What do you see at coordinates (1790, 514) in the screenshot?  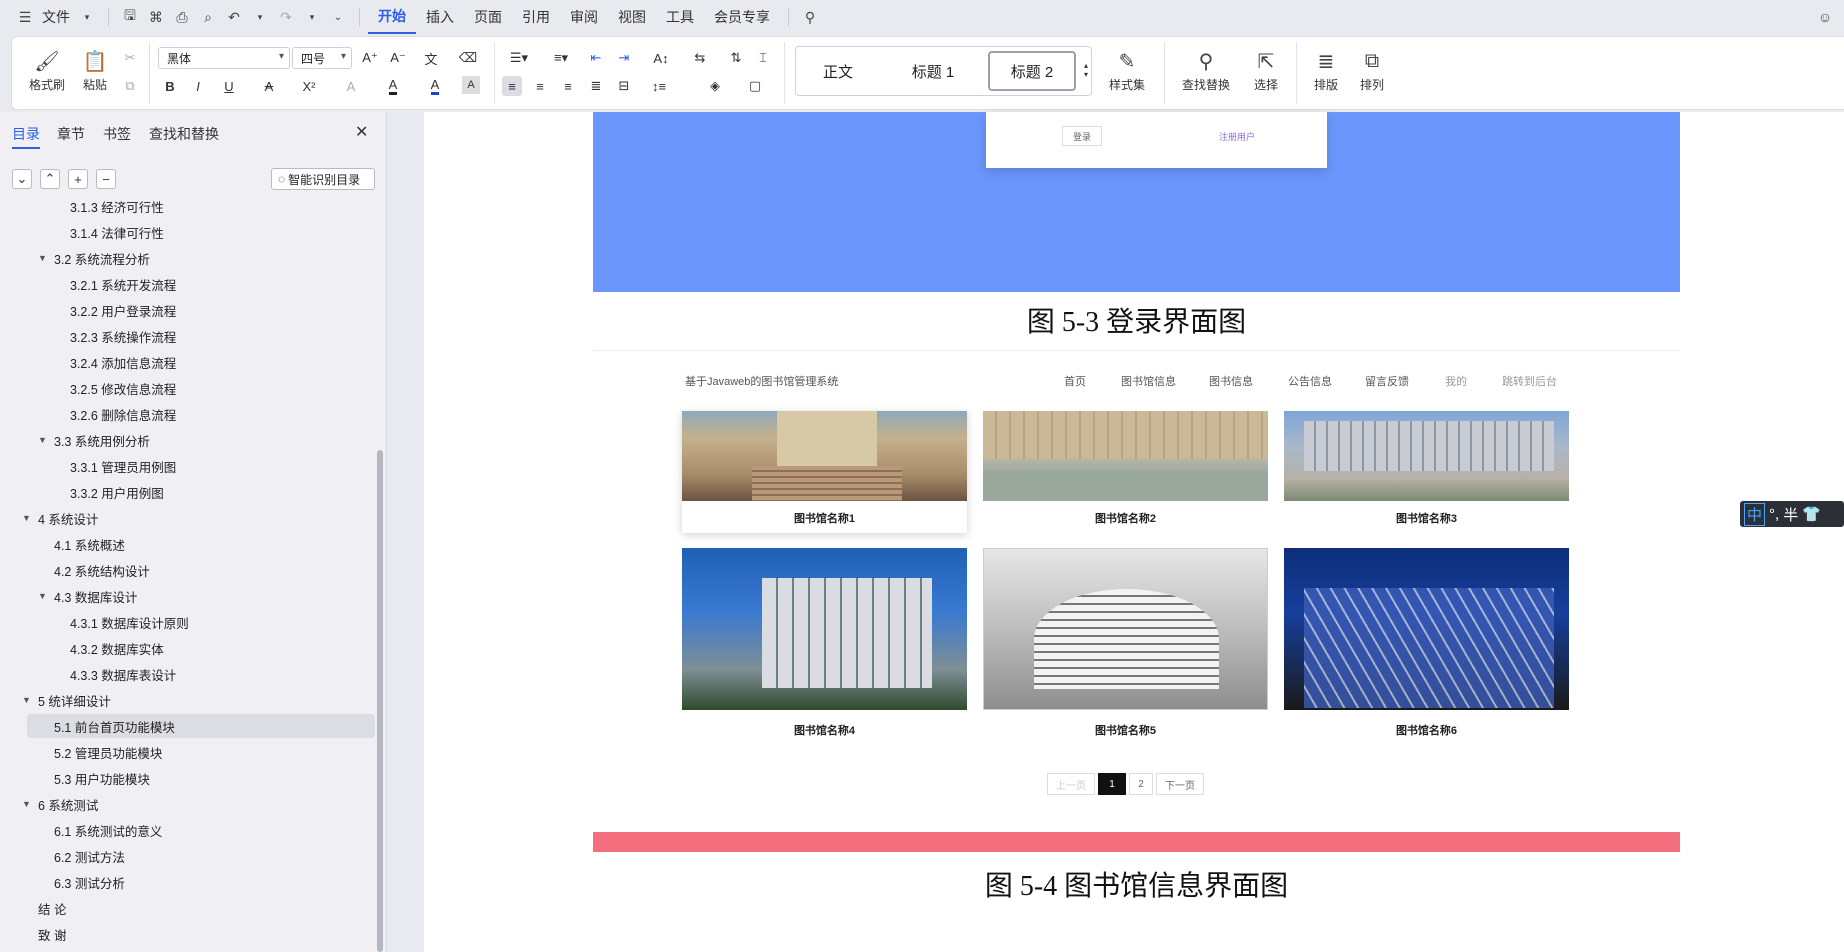 I see `ime-width: 半` at bounding box center [1790, 514].